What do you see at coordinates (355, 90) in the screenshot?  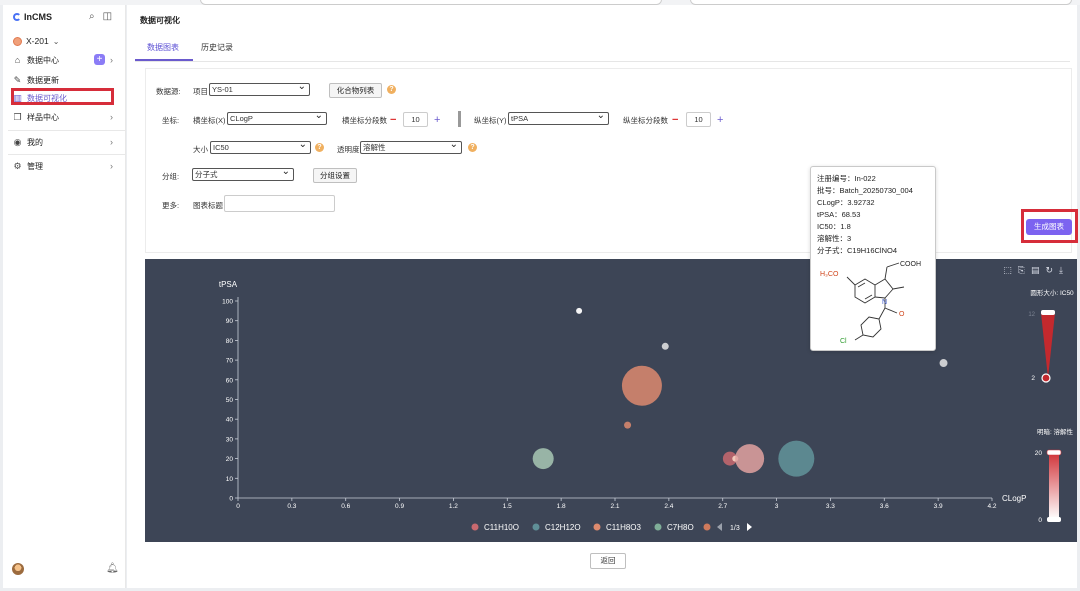 I see `compound-list-button: 化合物列表` at bounding box center [355, 90].